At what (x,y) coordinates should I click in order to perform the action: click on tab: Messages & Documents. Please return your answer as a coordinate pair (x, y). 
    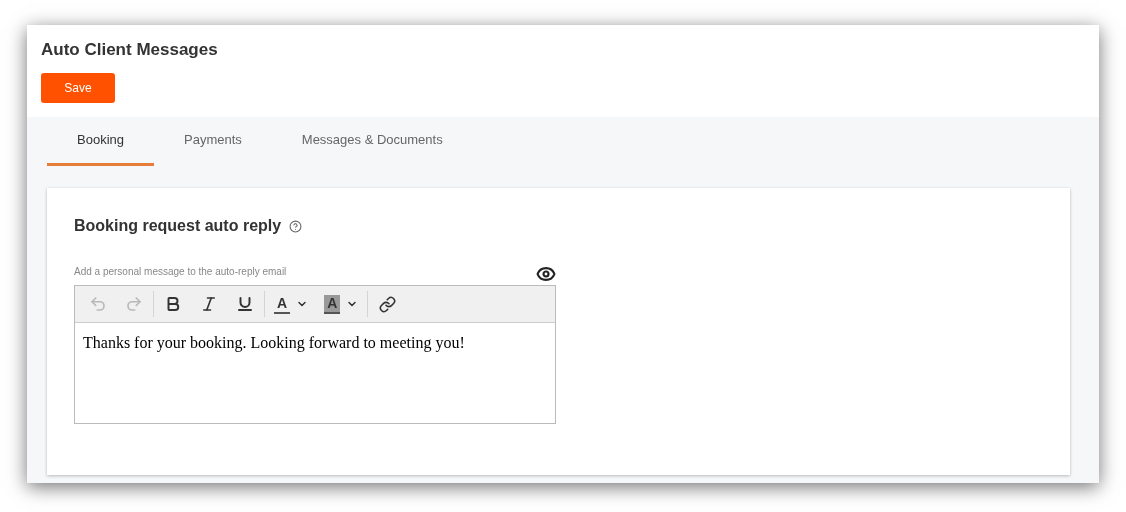
    Looking at the image, I should click on (372, 141).